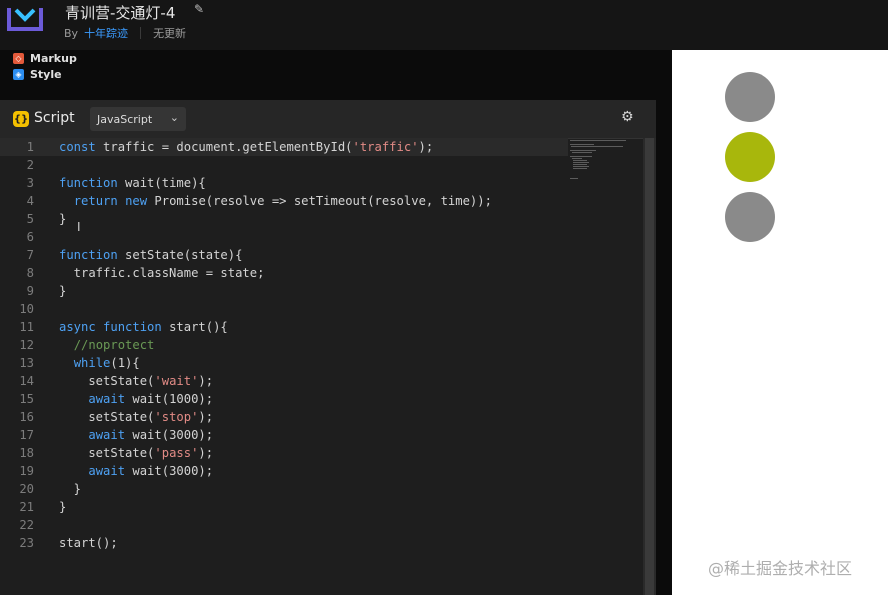 This screenshot has height=595, width=888. Describe the element at coordinates (123, 327) in the screenshot. I see `code-line: 11 async function start(){` at that location.